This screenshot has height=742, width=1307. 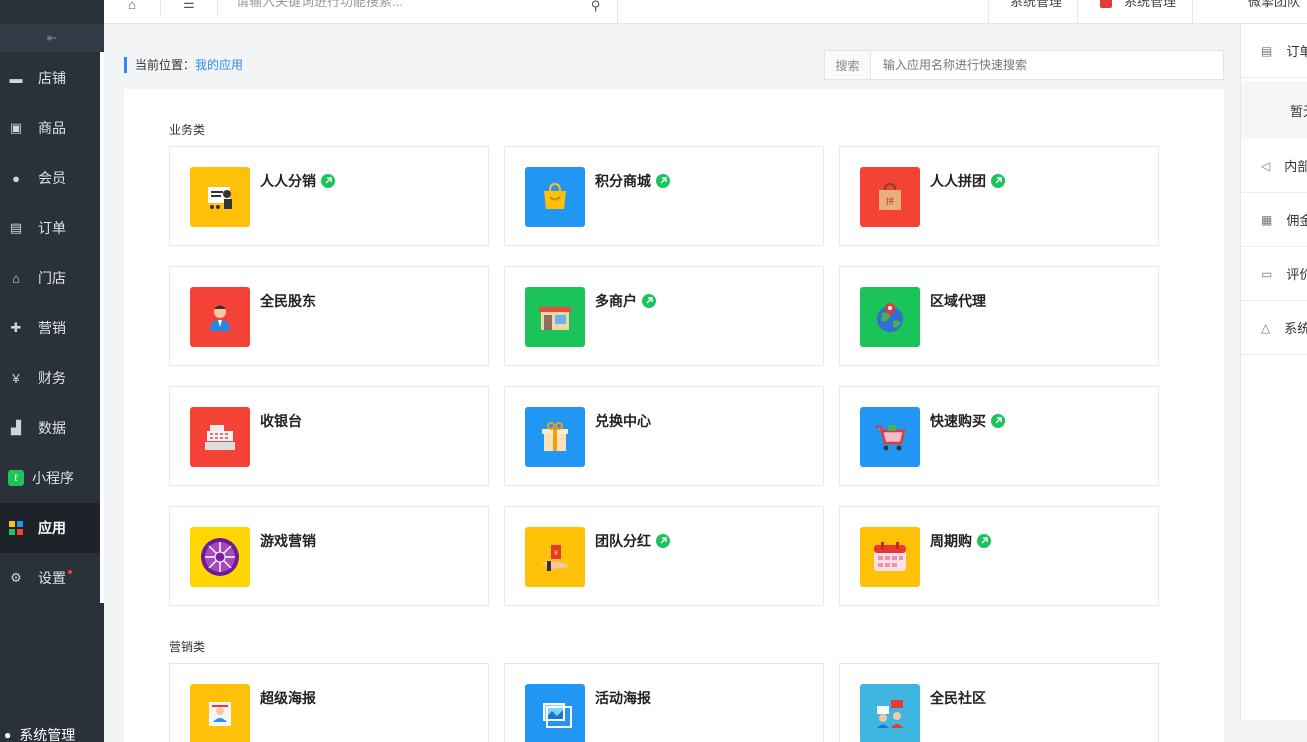 What do you see at coordinates (1295, 166) in the screenshot?
I see `drawer-item-label: 内部` at bounding box center [1295, 166].